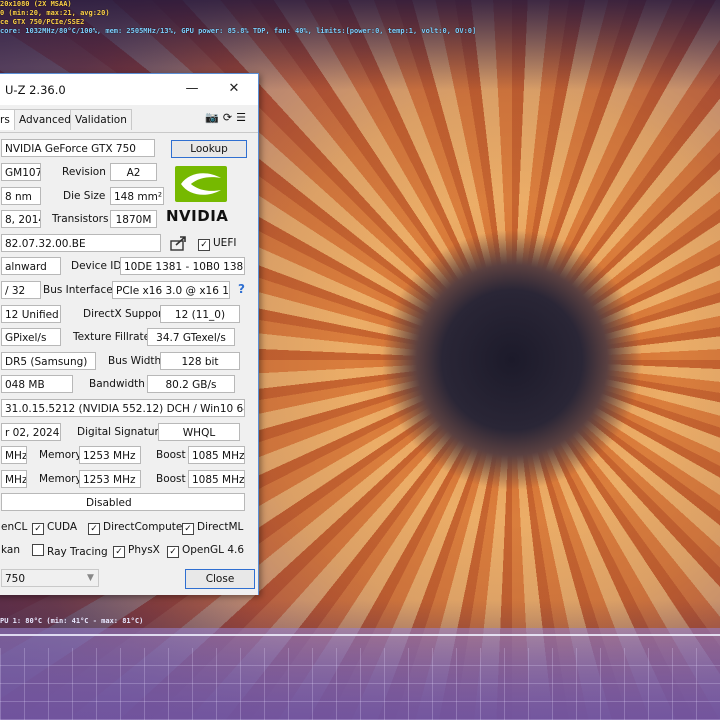 This screenshot has width=720, height=720. I want to click on directx-label: DirectX Support, so click(125, 314).